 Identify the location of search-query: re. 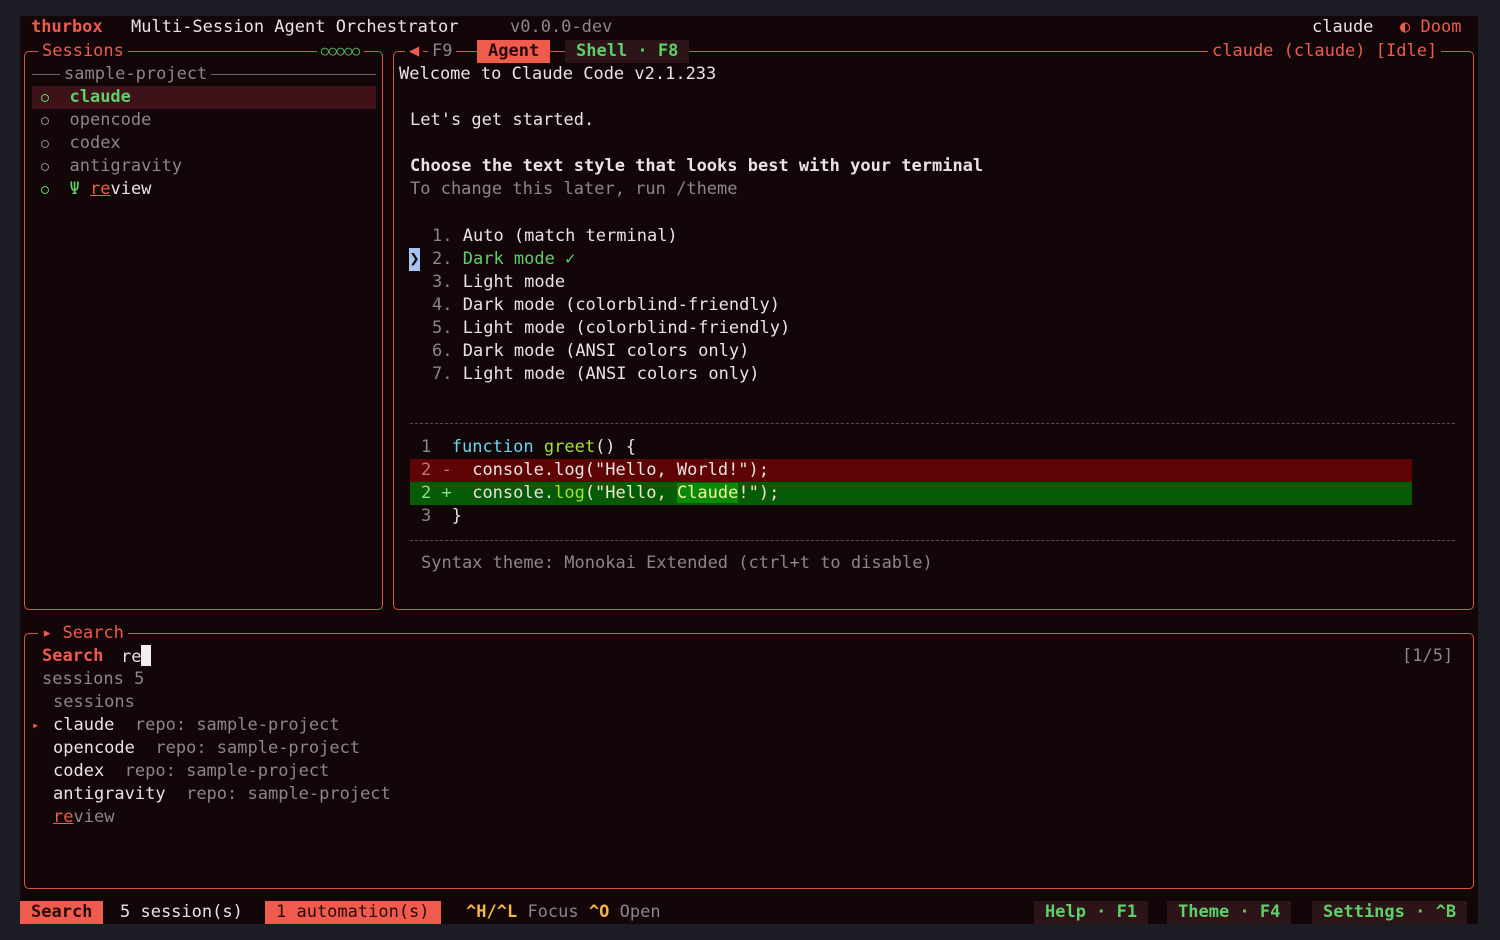
(131, 657).